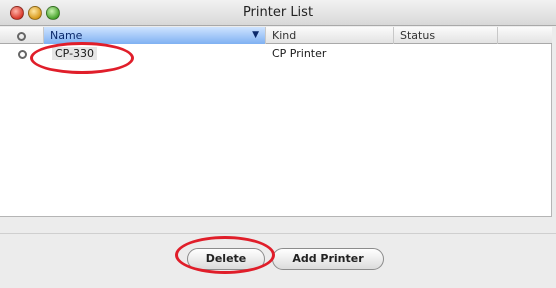  I want to click on title-bar: Printer List, so click(278, 13).